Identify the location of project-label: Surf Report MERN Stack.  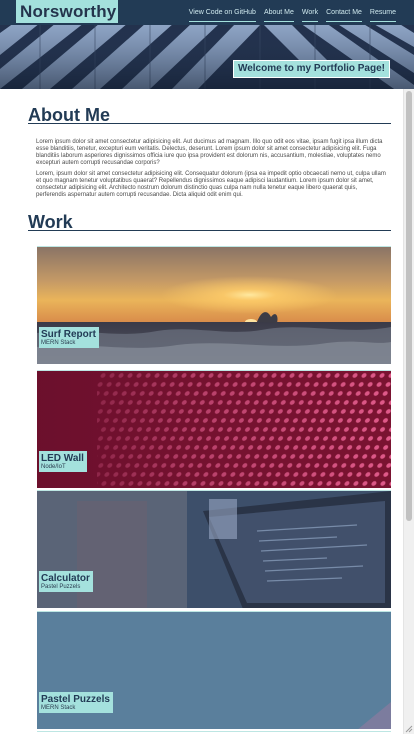
(69, 337).